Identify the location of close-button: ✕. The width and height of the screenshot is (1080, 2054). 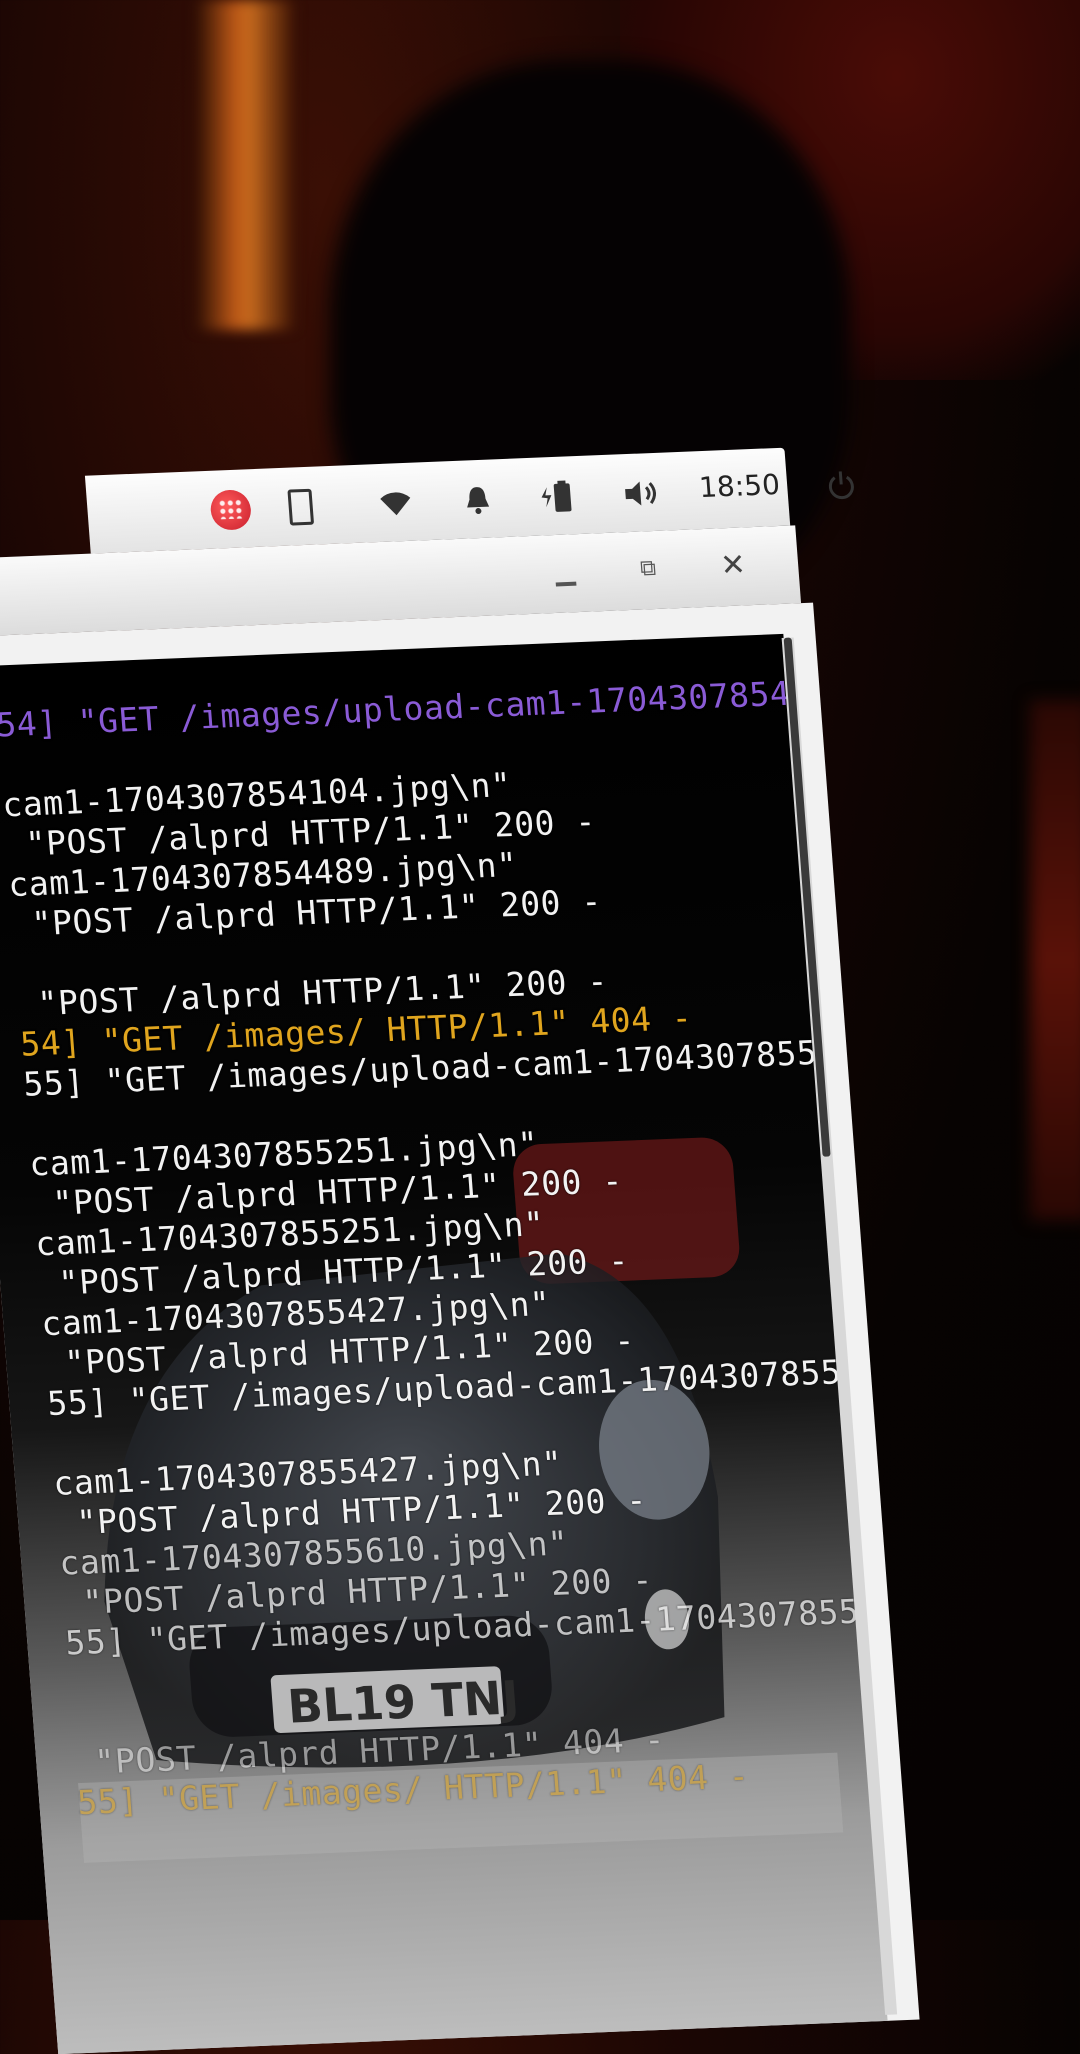
(733, 565).